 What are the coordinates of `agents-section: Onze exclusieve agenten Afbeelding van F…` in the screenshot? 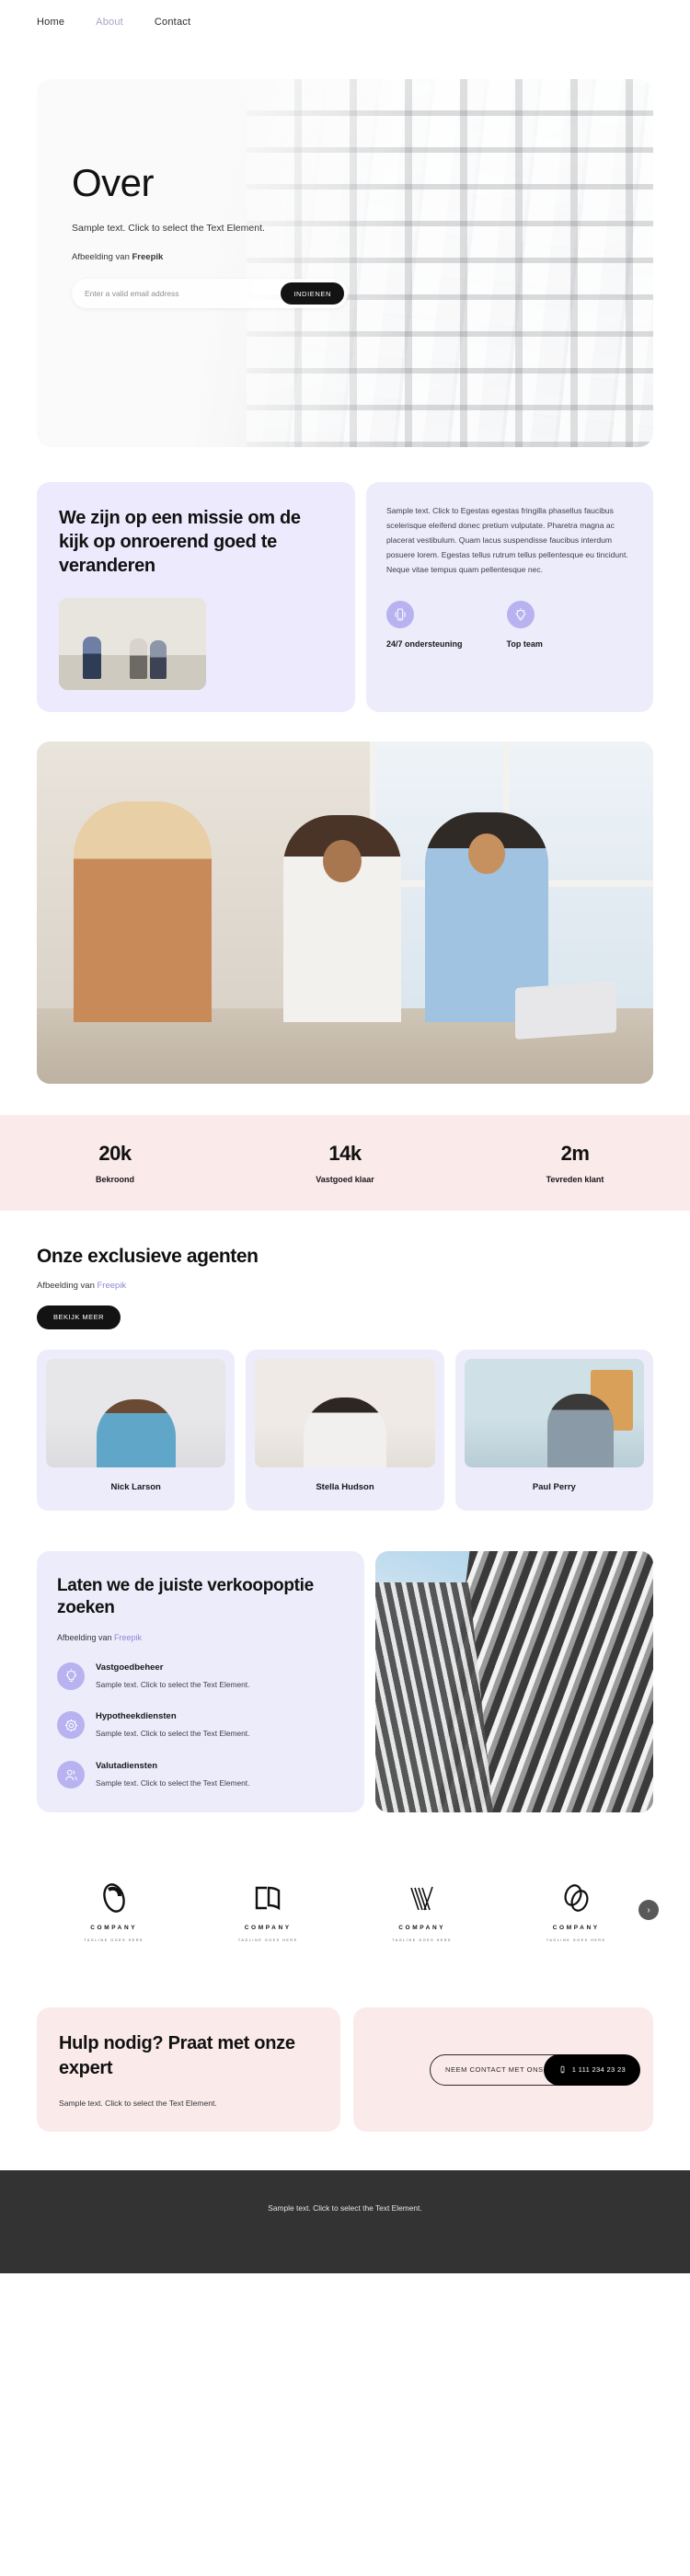 It's located at (345, 1378).